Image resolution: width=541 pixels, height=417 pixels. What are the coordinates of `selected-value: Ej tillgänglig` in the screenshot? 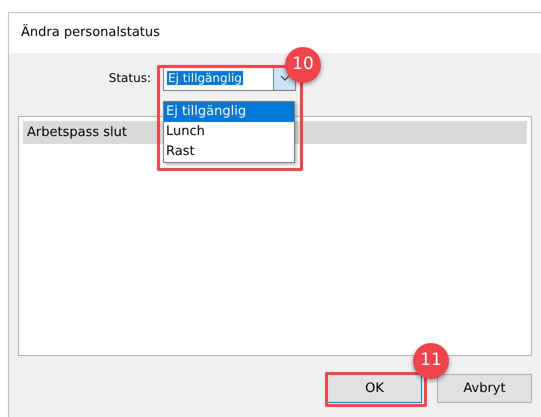 It's located at (205, 78).